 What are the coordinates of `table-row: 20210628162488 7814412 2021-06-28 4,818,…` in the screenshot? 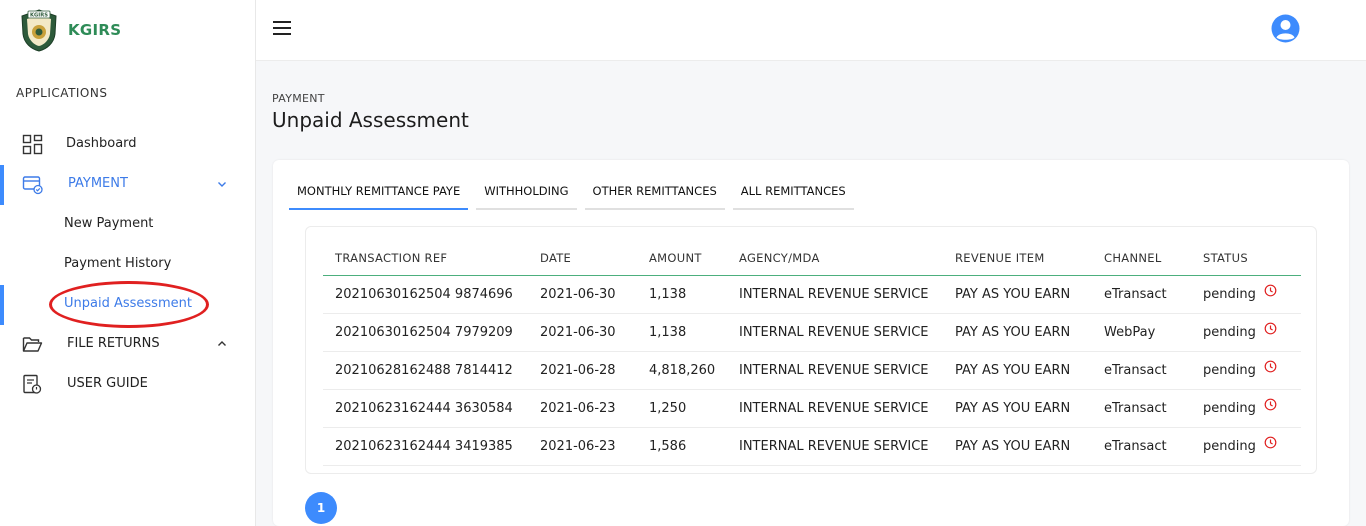 It's located at (812, 370).